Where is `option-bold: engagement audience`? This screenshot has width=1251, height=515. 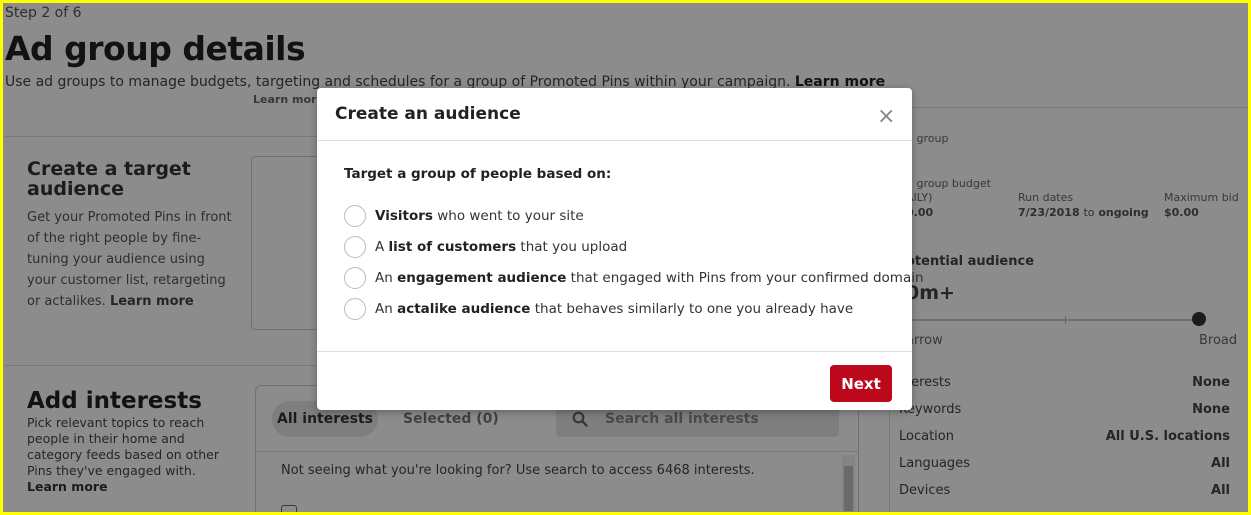
option-bold: engagement audience is located at coordinates (482, 278).